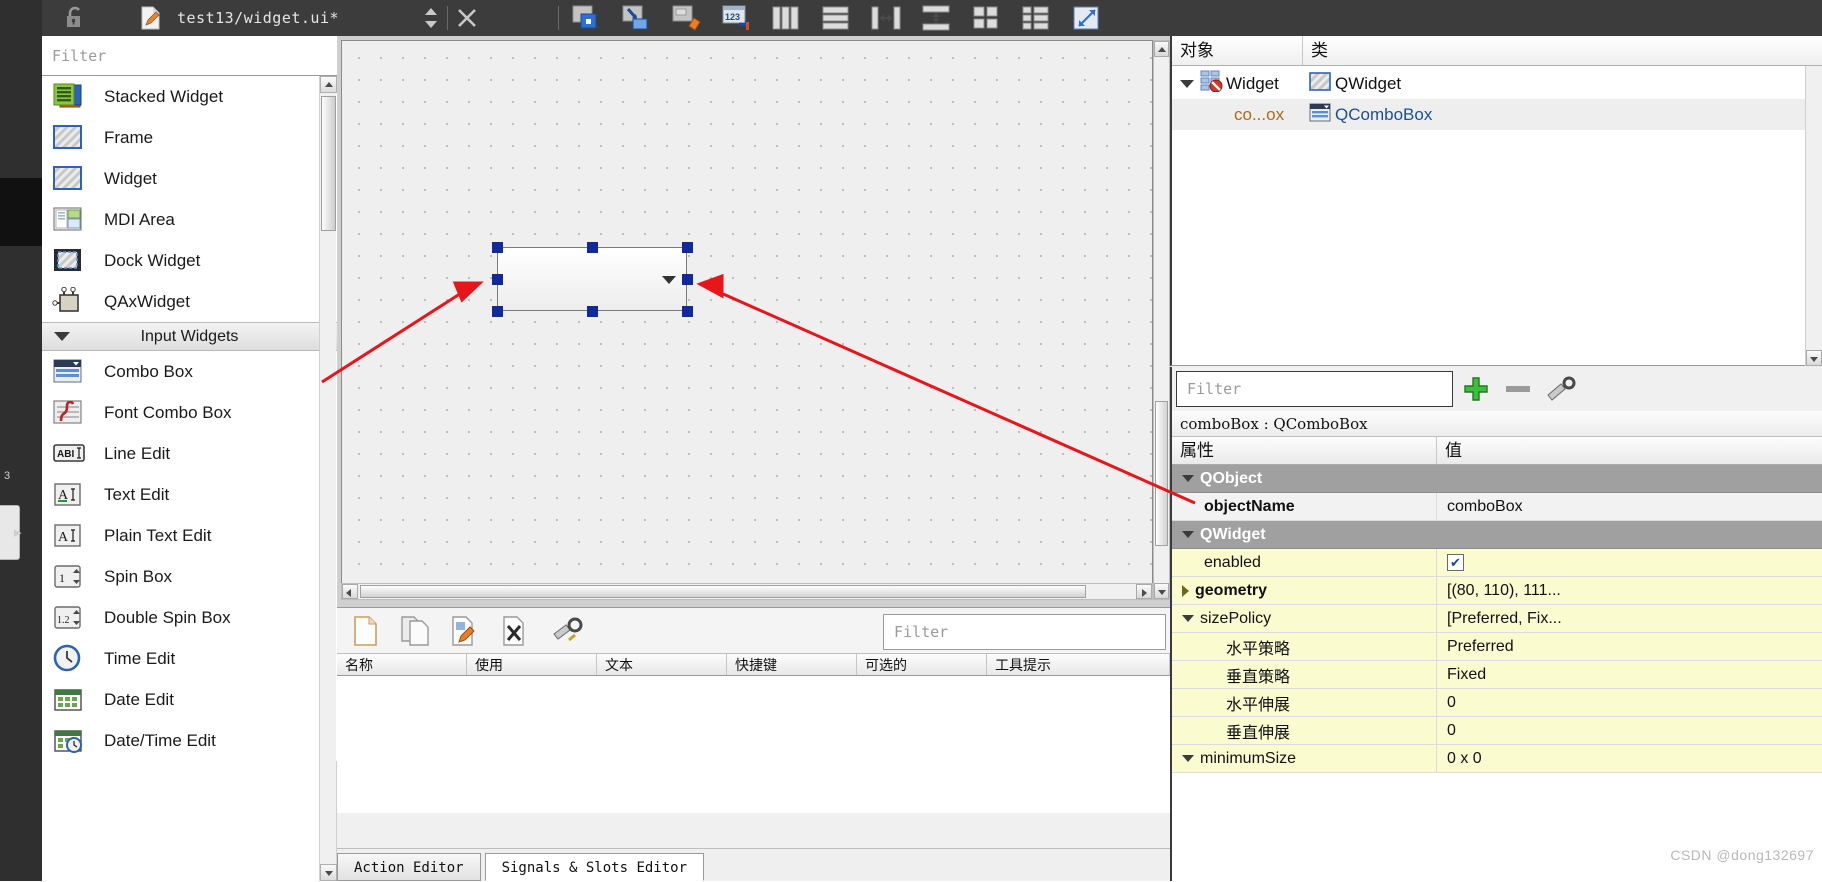 The width and height of the screenshot is (1822, 882). Describe the element at coordinates (1466, 675) in the screenshot. I see `property-value-label: Fixed` at that location.